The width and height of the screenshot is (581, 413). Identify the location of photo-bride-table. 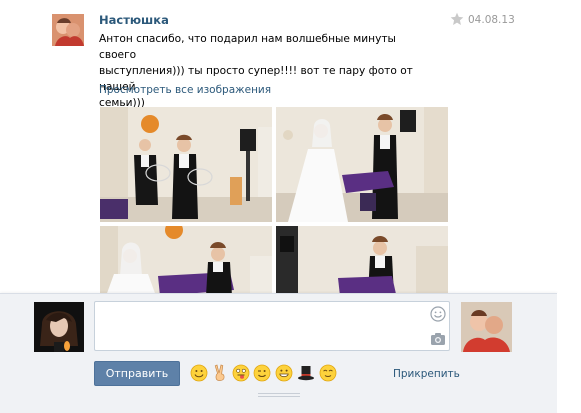
(186, 261).